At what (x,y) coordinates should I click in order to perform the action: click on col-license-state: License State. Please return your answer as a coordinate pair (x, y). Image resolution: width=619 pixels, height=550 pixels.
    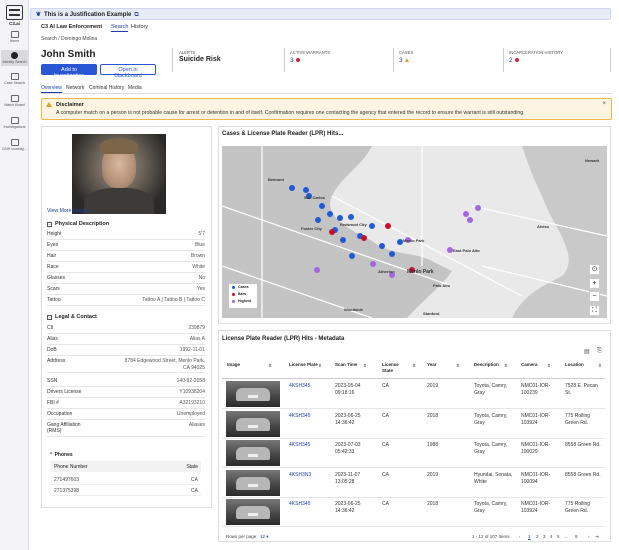
    Looking at the image, I should click on (396, 368).